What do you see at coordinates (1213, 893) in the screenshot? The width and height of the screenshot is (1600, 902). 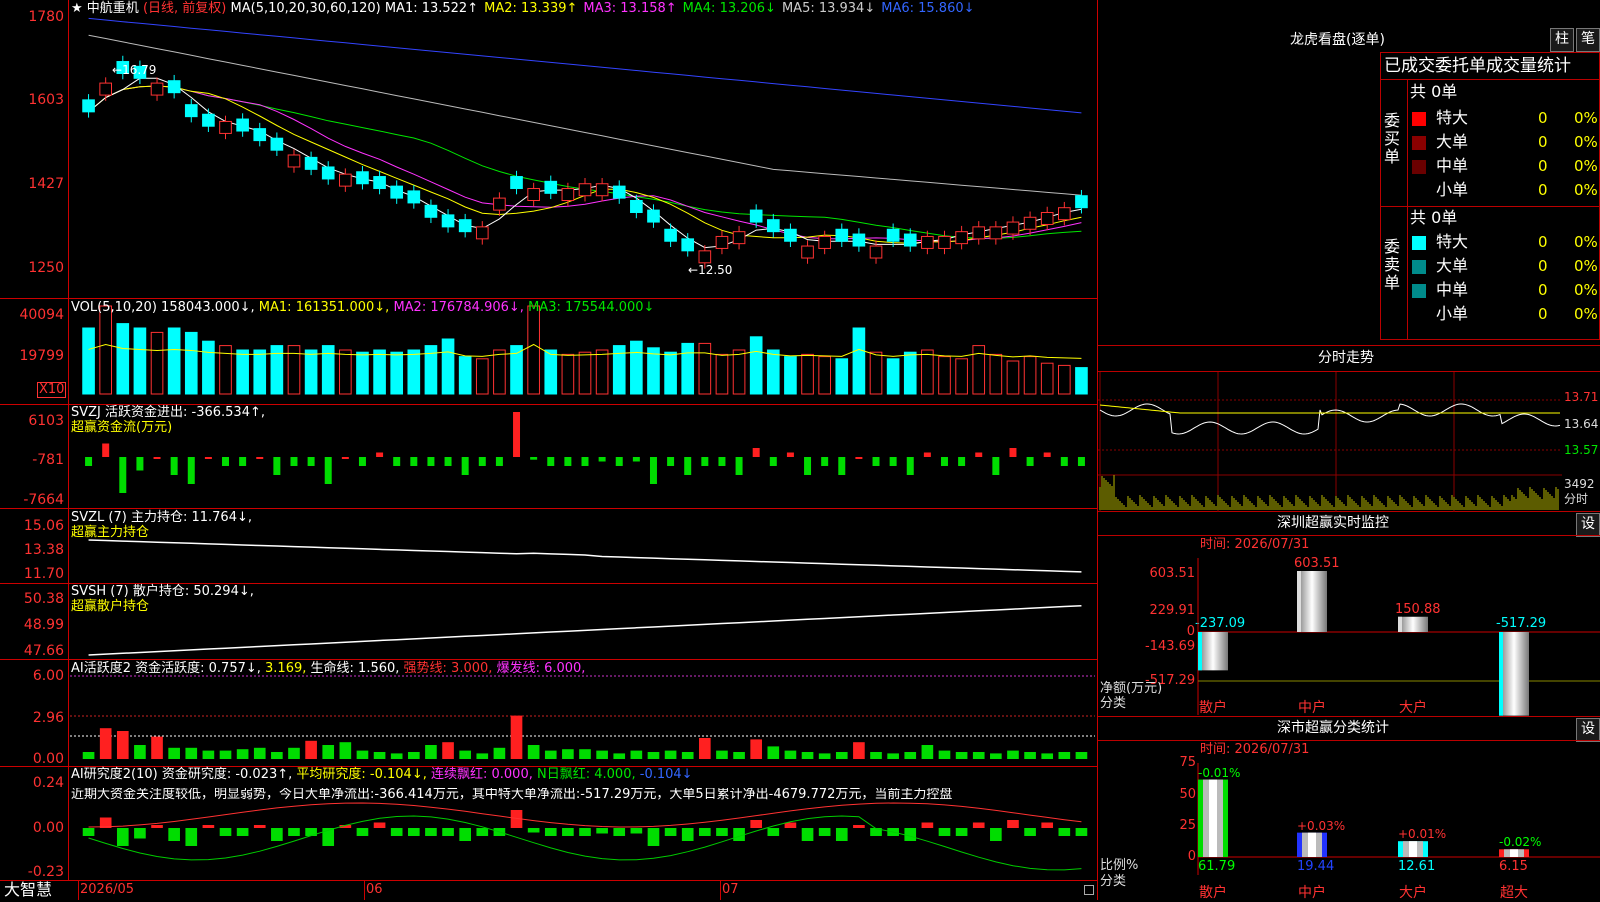 I see `stats-cat-name: 散户` at bounding box center [1213, 893].